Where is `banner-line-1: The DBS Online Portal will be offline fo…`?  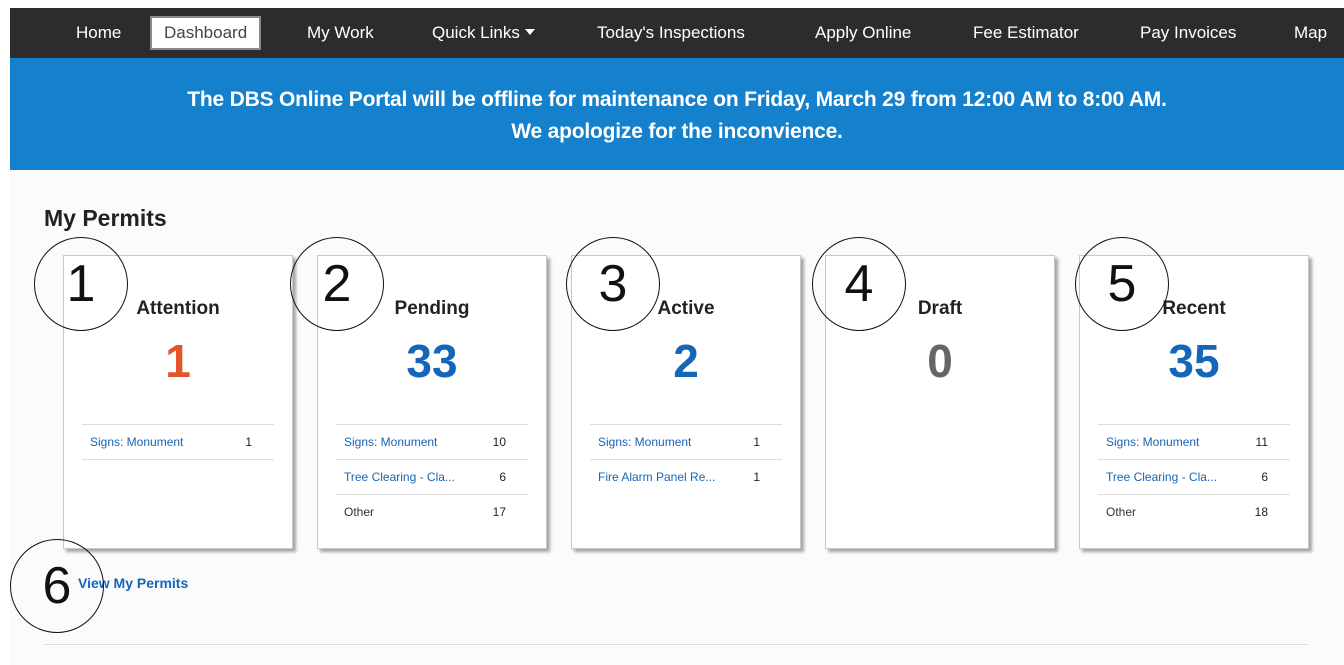
banner-line-1: The DBS Online Portal will be offline fo… is located at coordinates (677, 99).